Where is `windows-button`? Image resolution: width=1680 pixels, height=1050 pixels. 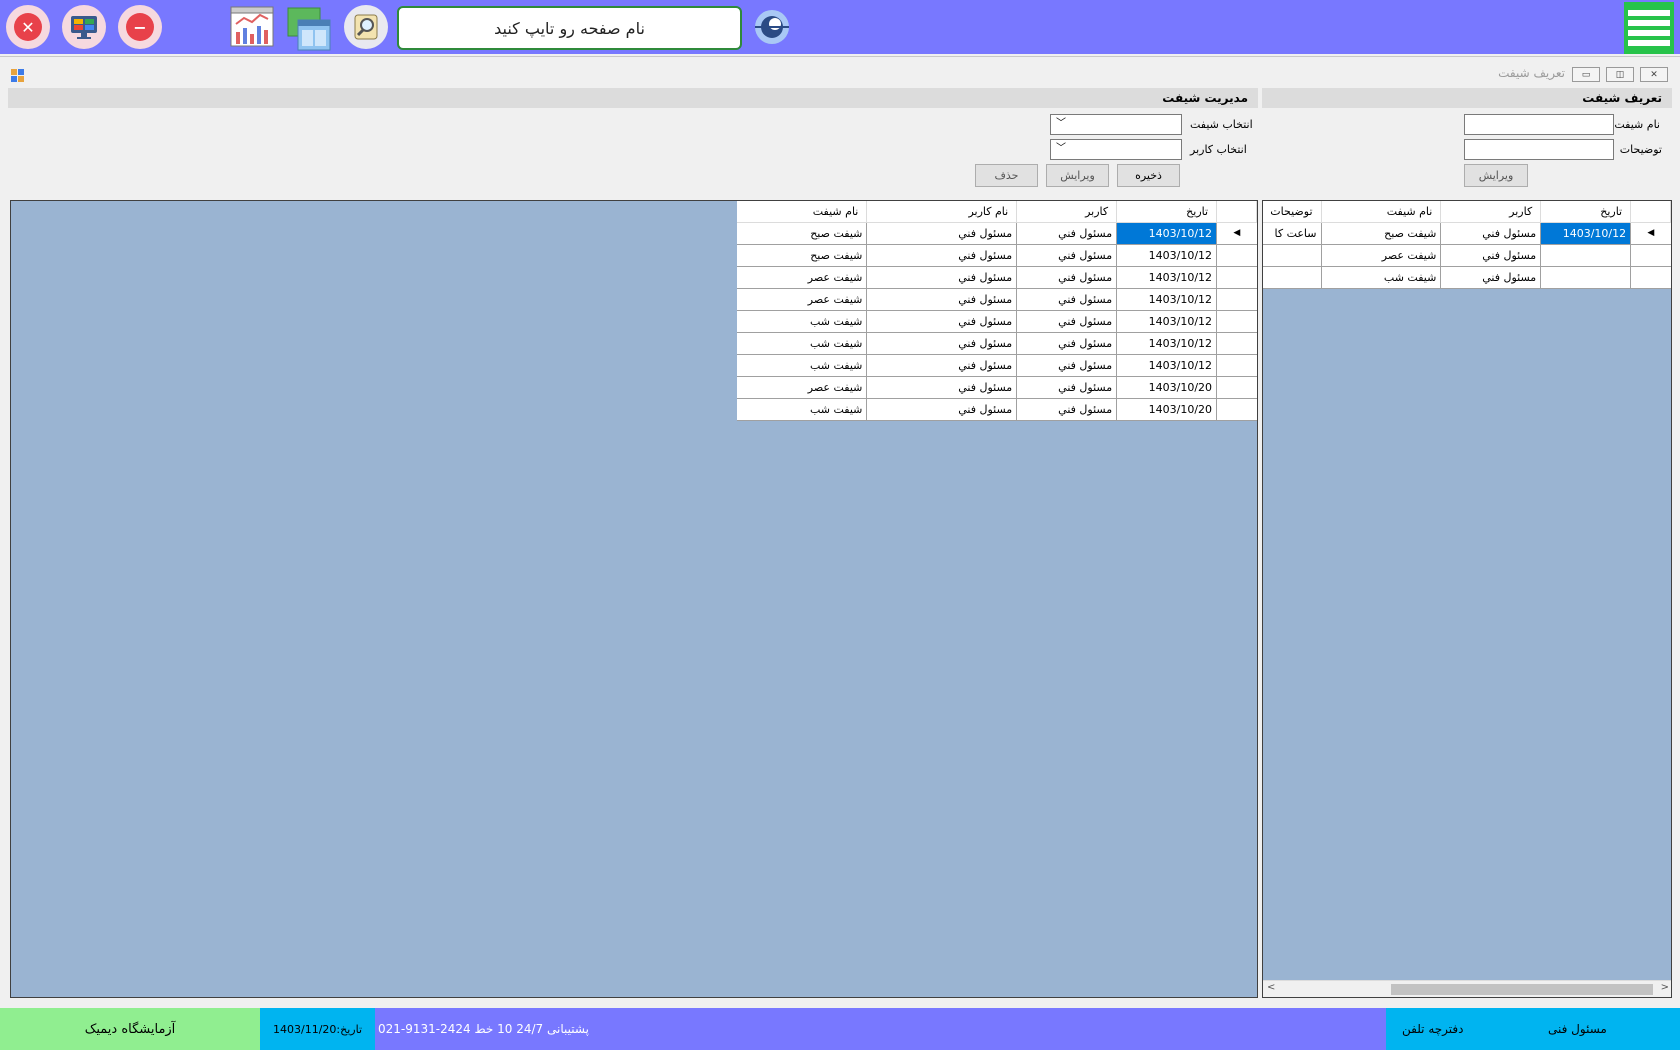 windows-button is located at coordinates (309, 29).